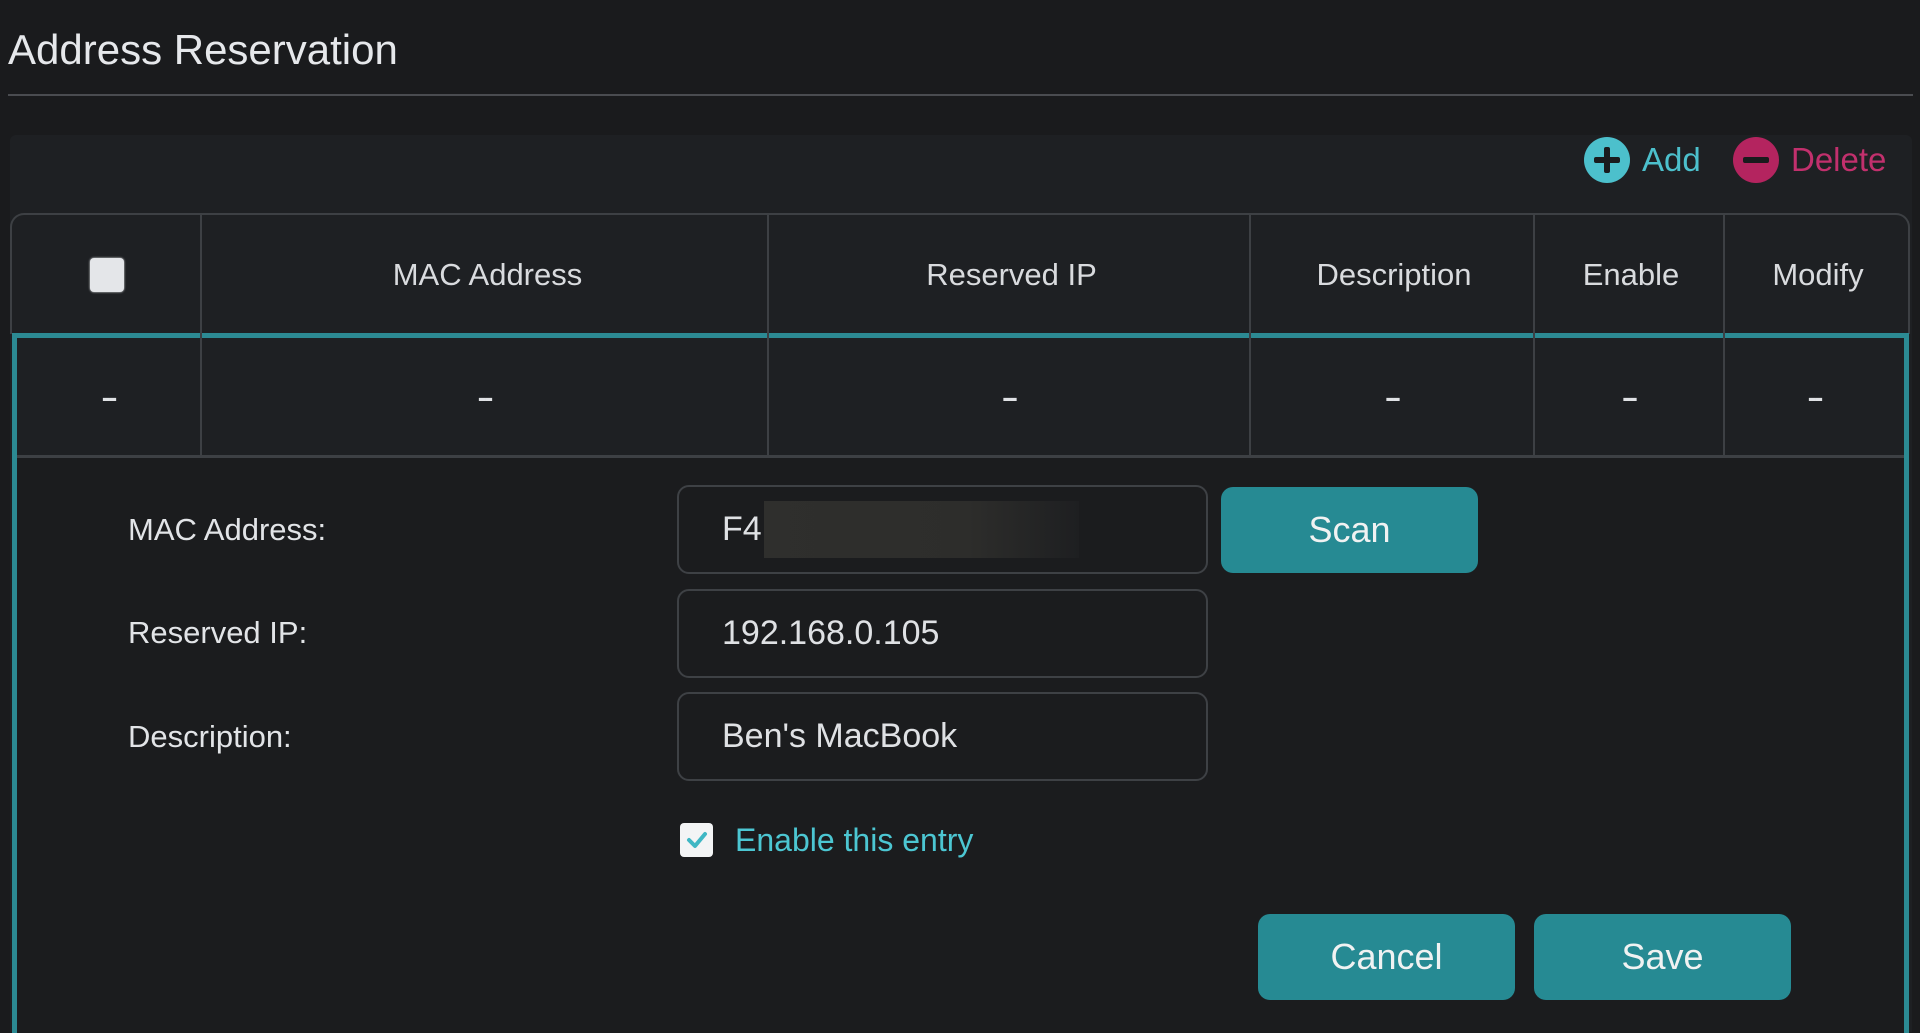 The height and width of the screenshot is (1033, 1920). What do you see at coordinates (1009, 396) in the screenshot?
I see `cell-reserved-ip: --` at bounding box center [1009, 396].